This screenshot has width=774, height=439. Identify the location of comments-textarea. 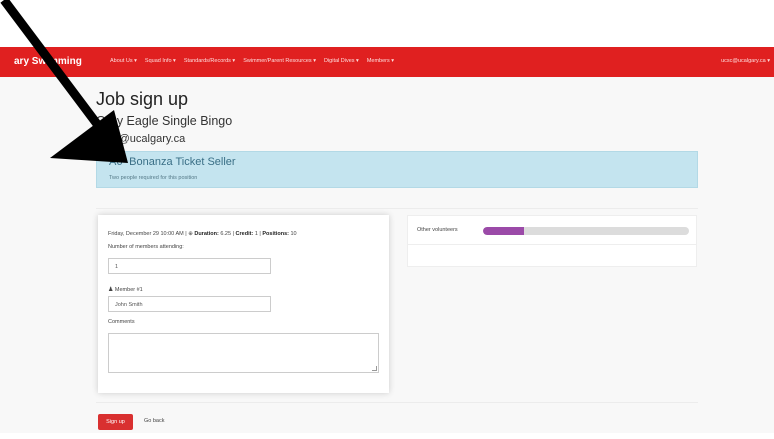
(243, 353).